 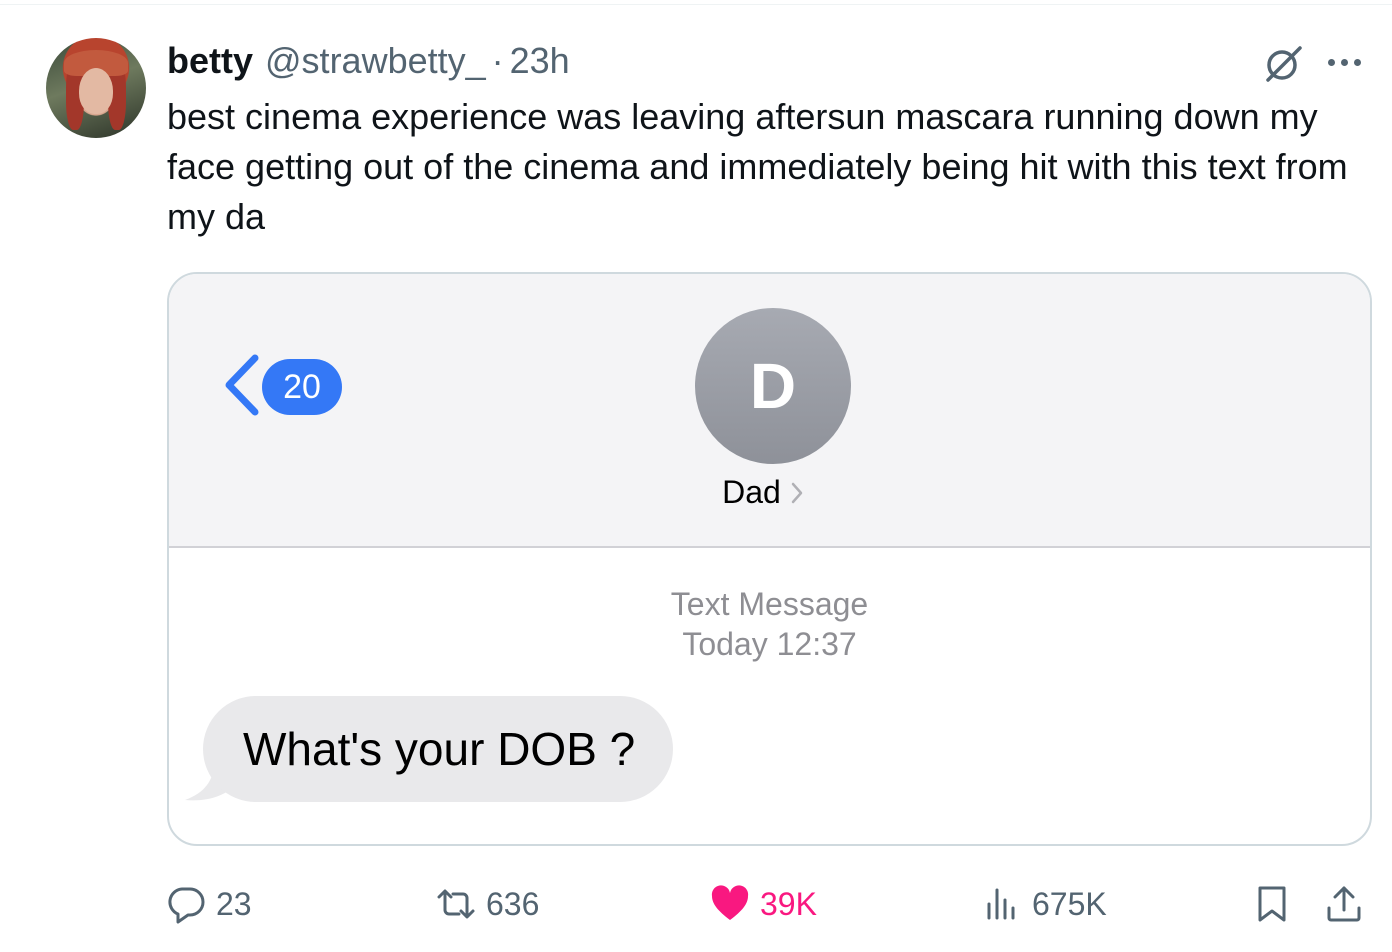 I want to click on contact-name-row: Dad, so click(x=769, y=492).